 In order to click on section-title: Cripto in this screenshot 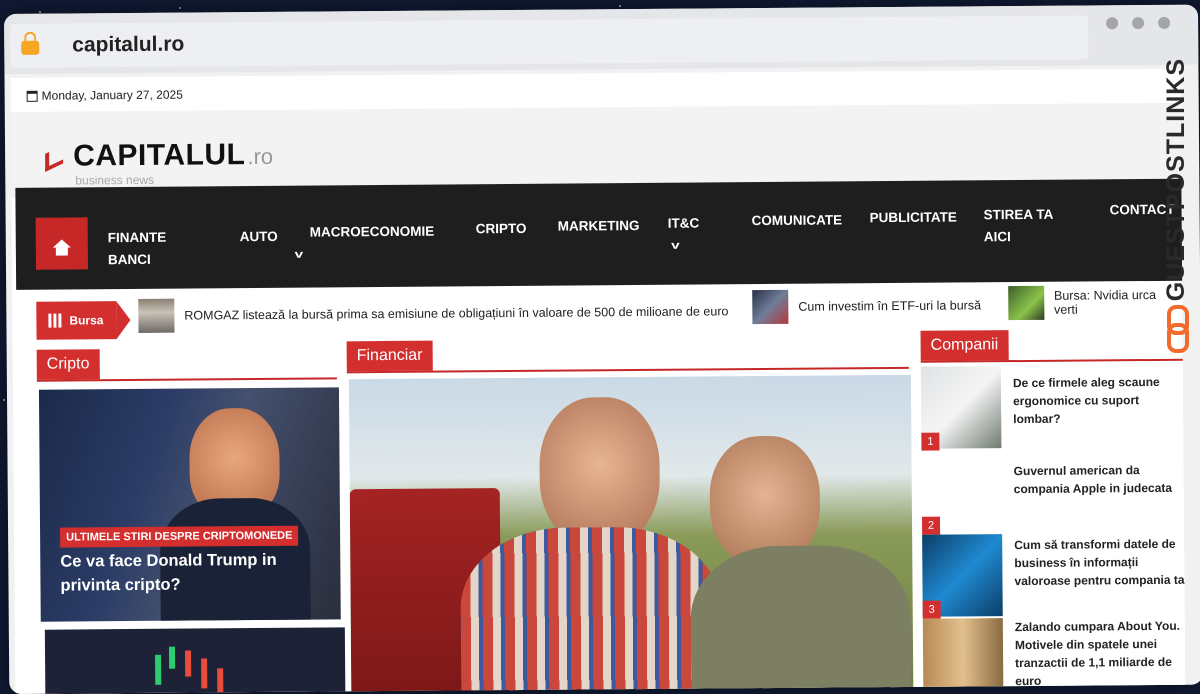, I will do `click(68, 364)`.